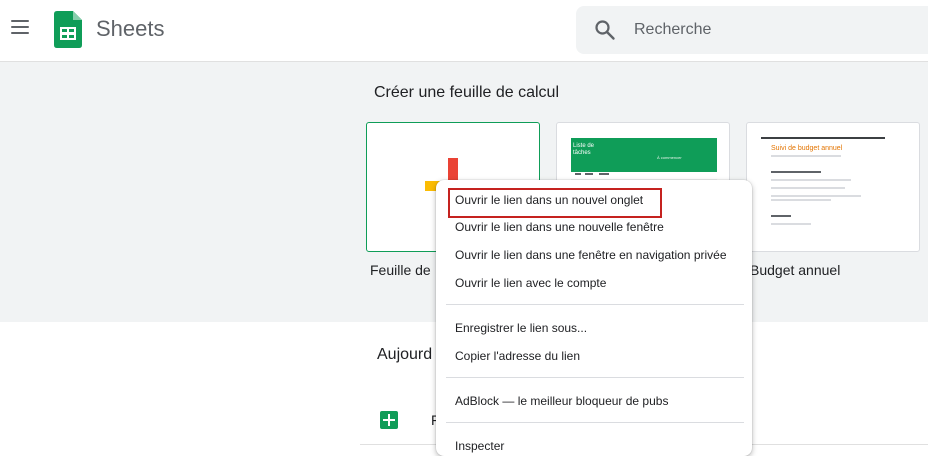  Describe the element at coordinates (584, 149) in the screenshot. I see `todo-thumbnail-title: Liste de tâches` at that location.